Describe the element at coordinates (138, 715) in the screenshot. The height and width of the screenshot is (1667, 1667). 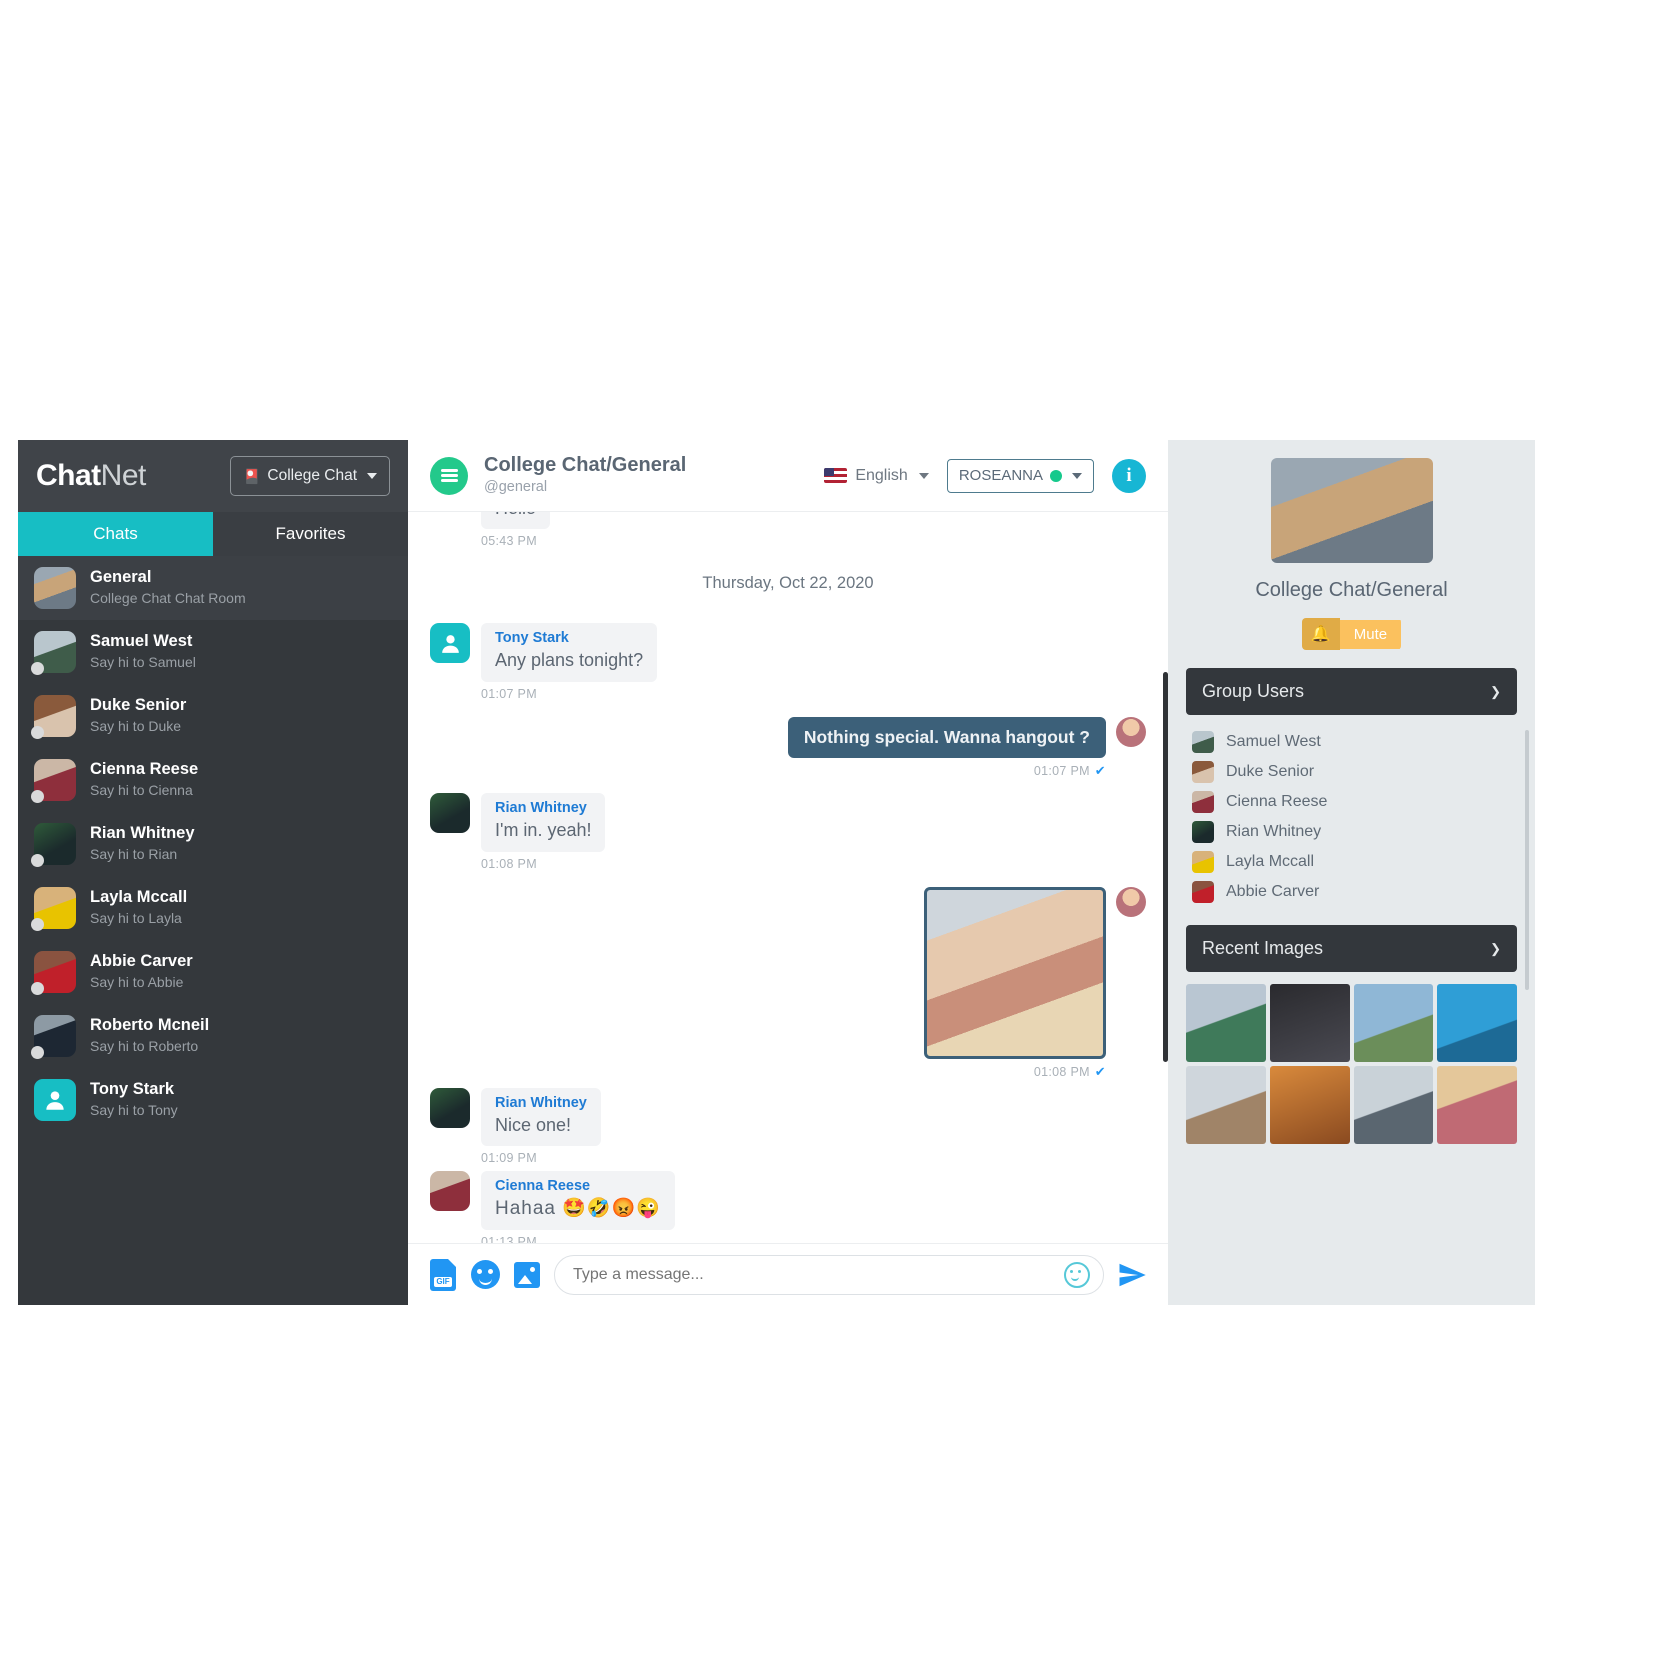
I see `chat-item-text: Duke Senior Say hi to Duke` at that location.